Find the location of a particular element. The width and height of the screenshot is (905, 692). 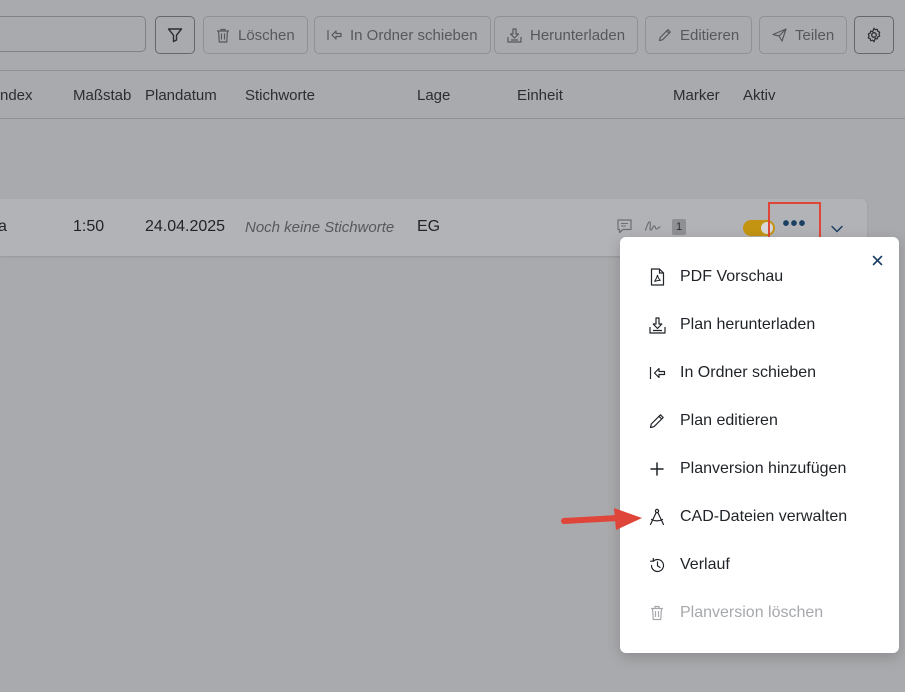

search-input is located at coordinates (73, 34).